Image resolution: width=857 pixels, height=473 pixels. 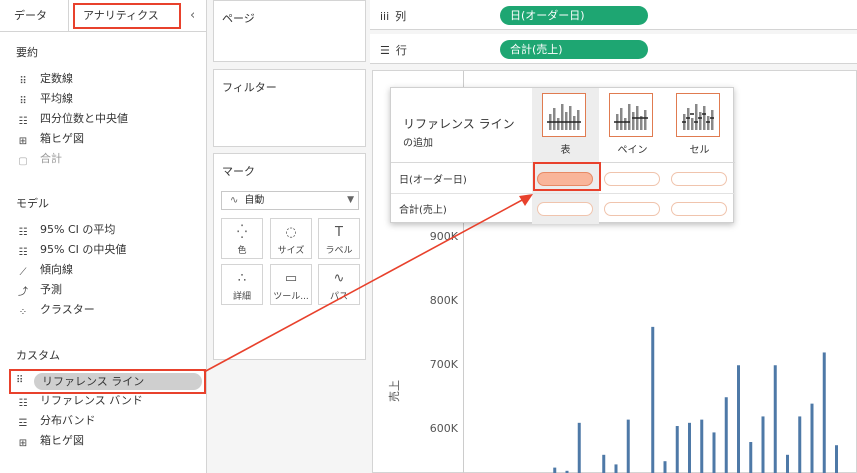 I want to click on trend-line-icon: ⟋, so click(x=23, y=272).